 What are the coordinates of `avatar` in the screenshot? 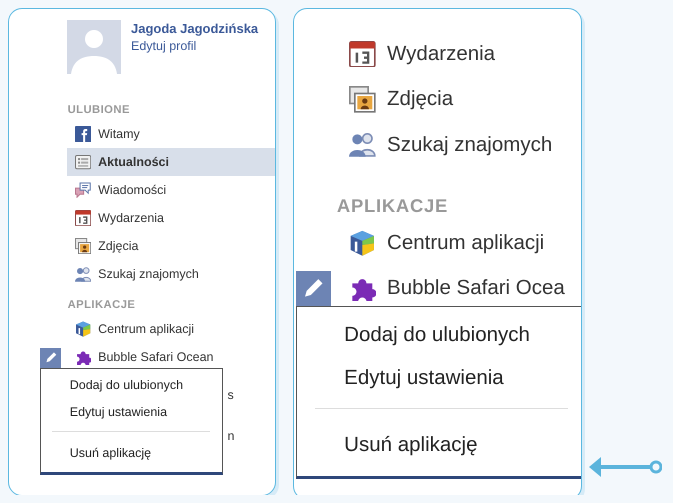 It's located at (94, 47).